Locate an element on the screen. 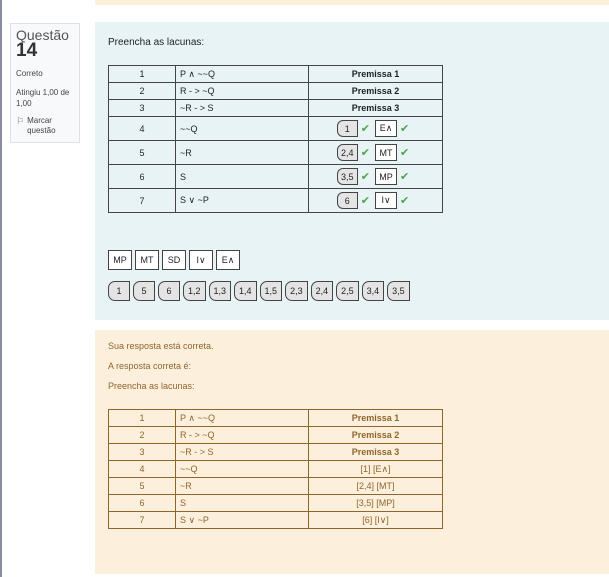 The width and height of the screenshot is (609, 577). table-row: 7 S ∨ ~P 6 ✔ I∨ ✔ is located at coordinates (275, 200).